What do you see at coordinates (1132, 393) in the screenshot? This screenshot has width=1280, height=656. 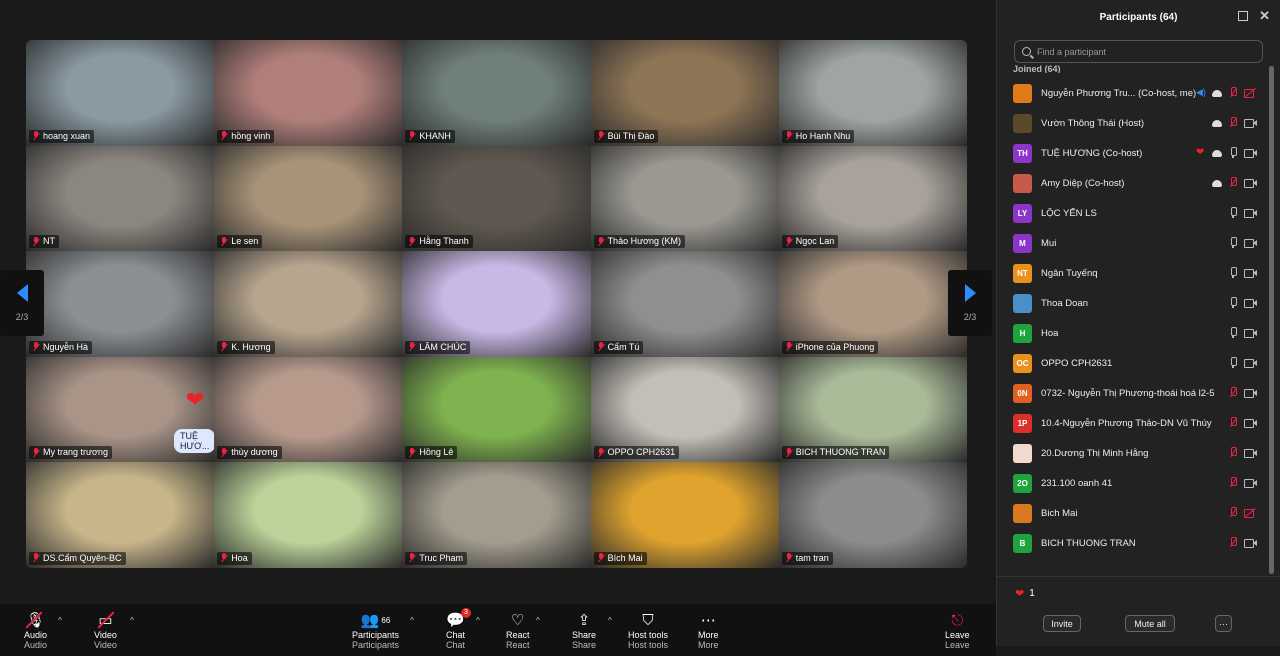 I see `participant-row: 0N 0732- Nguyễn Thị Phương-thoái hoá l2-5` at bounding box center [1132, 393].